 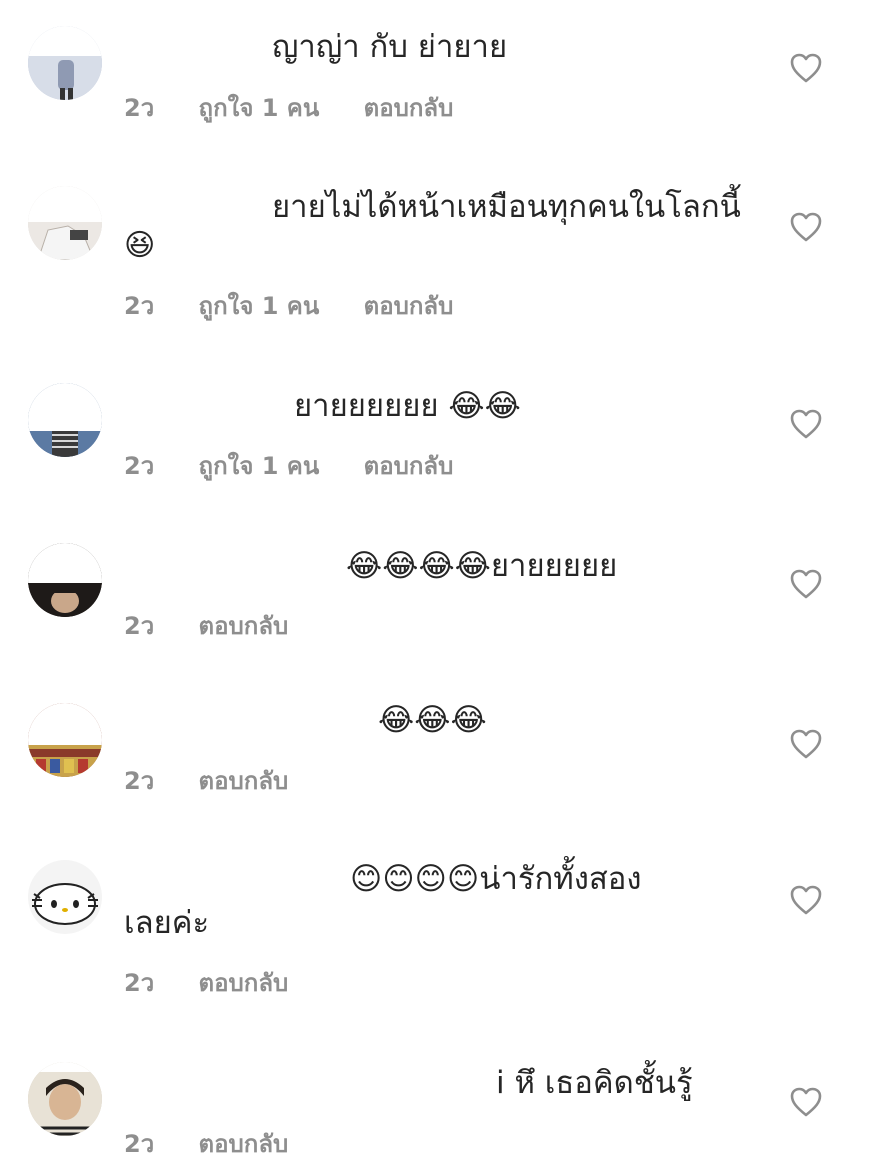 What do you see at coordinates (407, 406) in the screenshot?
I see `comment-text: ยายยยยยย 😂😂` at bounding box center [407, 406].